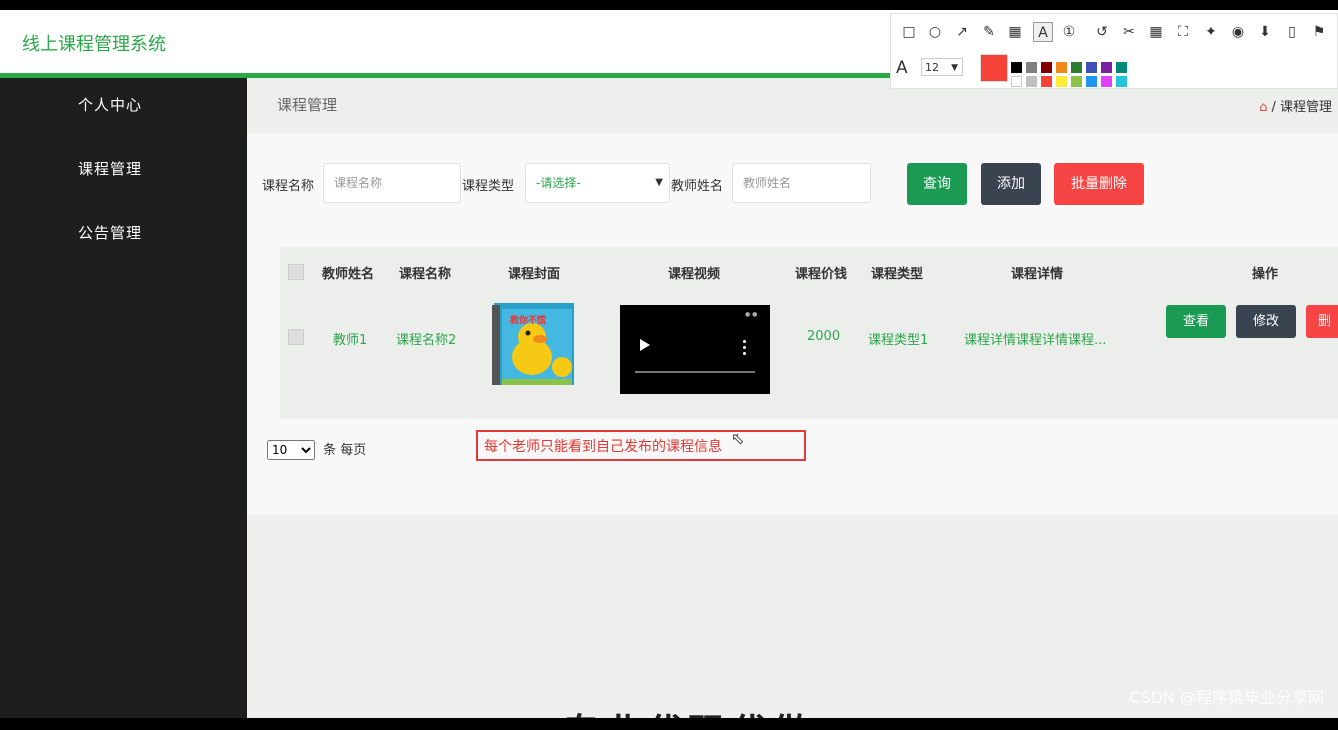 The height and width of the screenshot is (730, 1338). Describe the element at coordinates (801, 183) in the screenshot. I see `teacher-name-input: 教师姓名` at that location.